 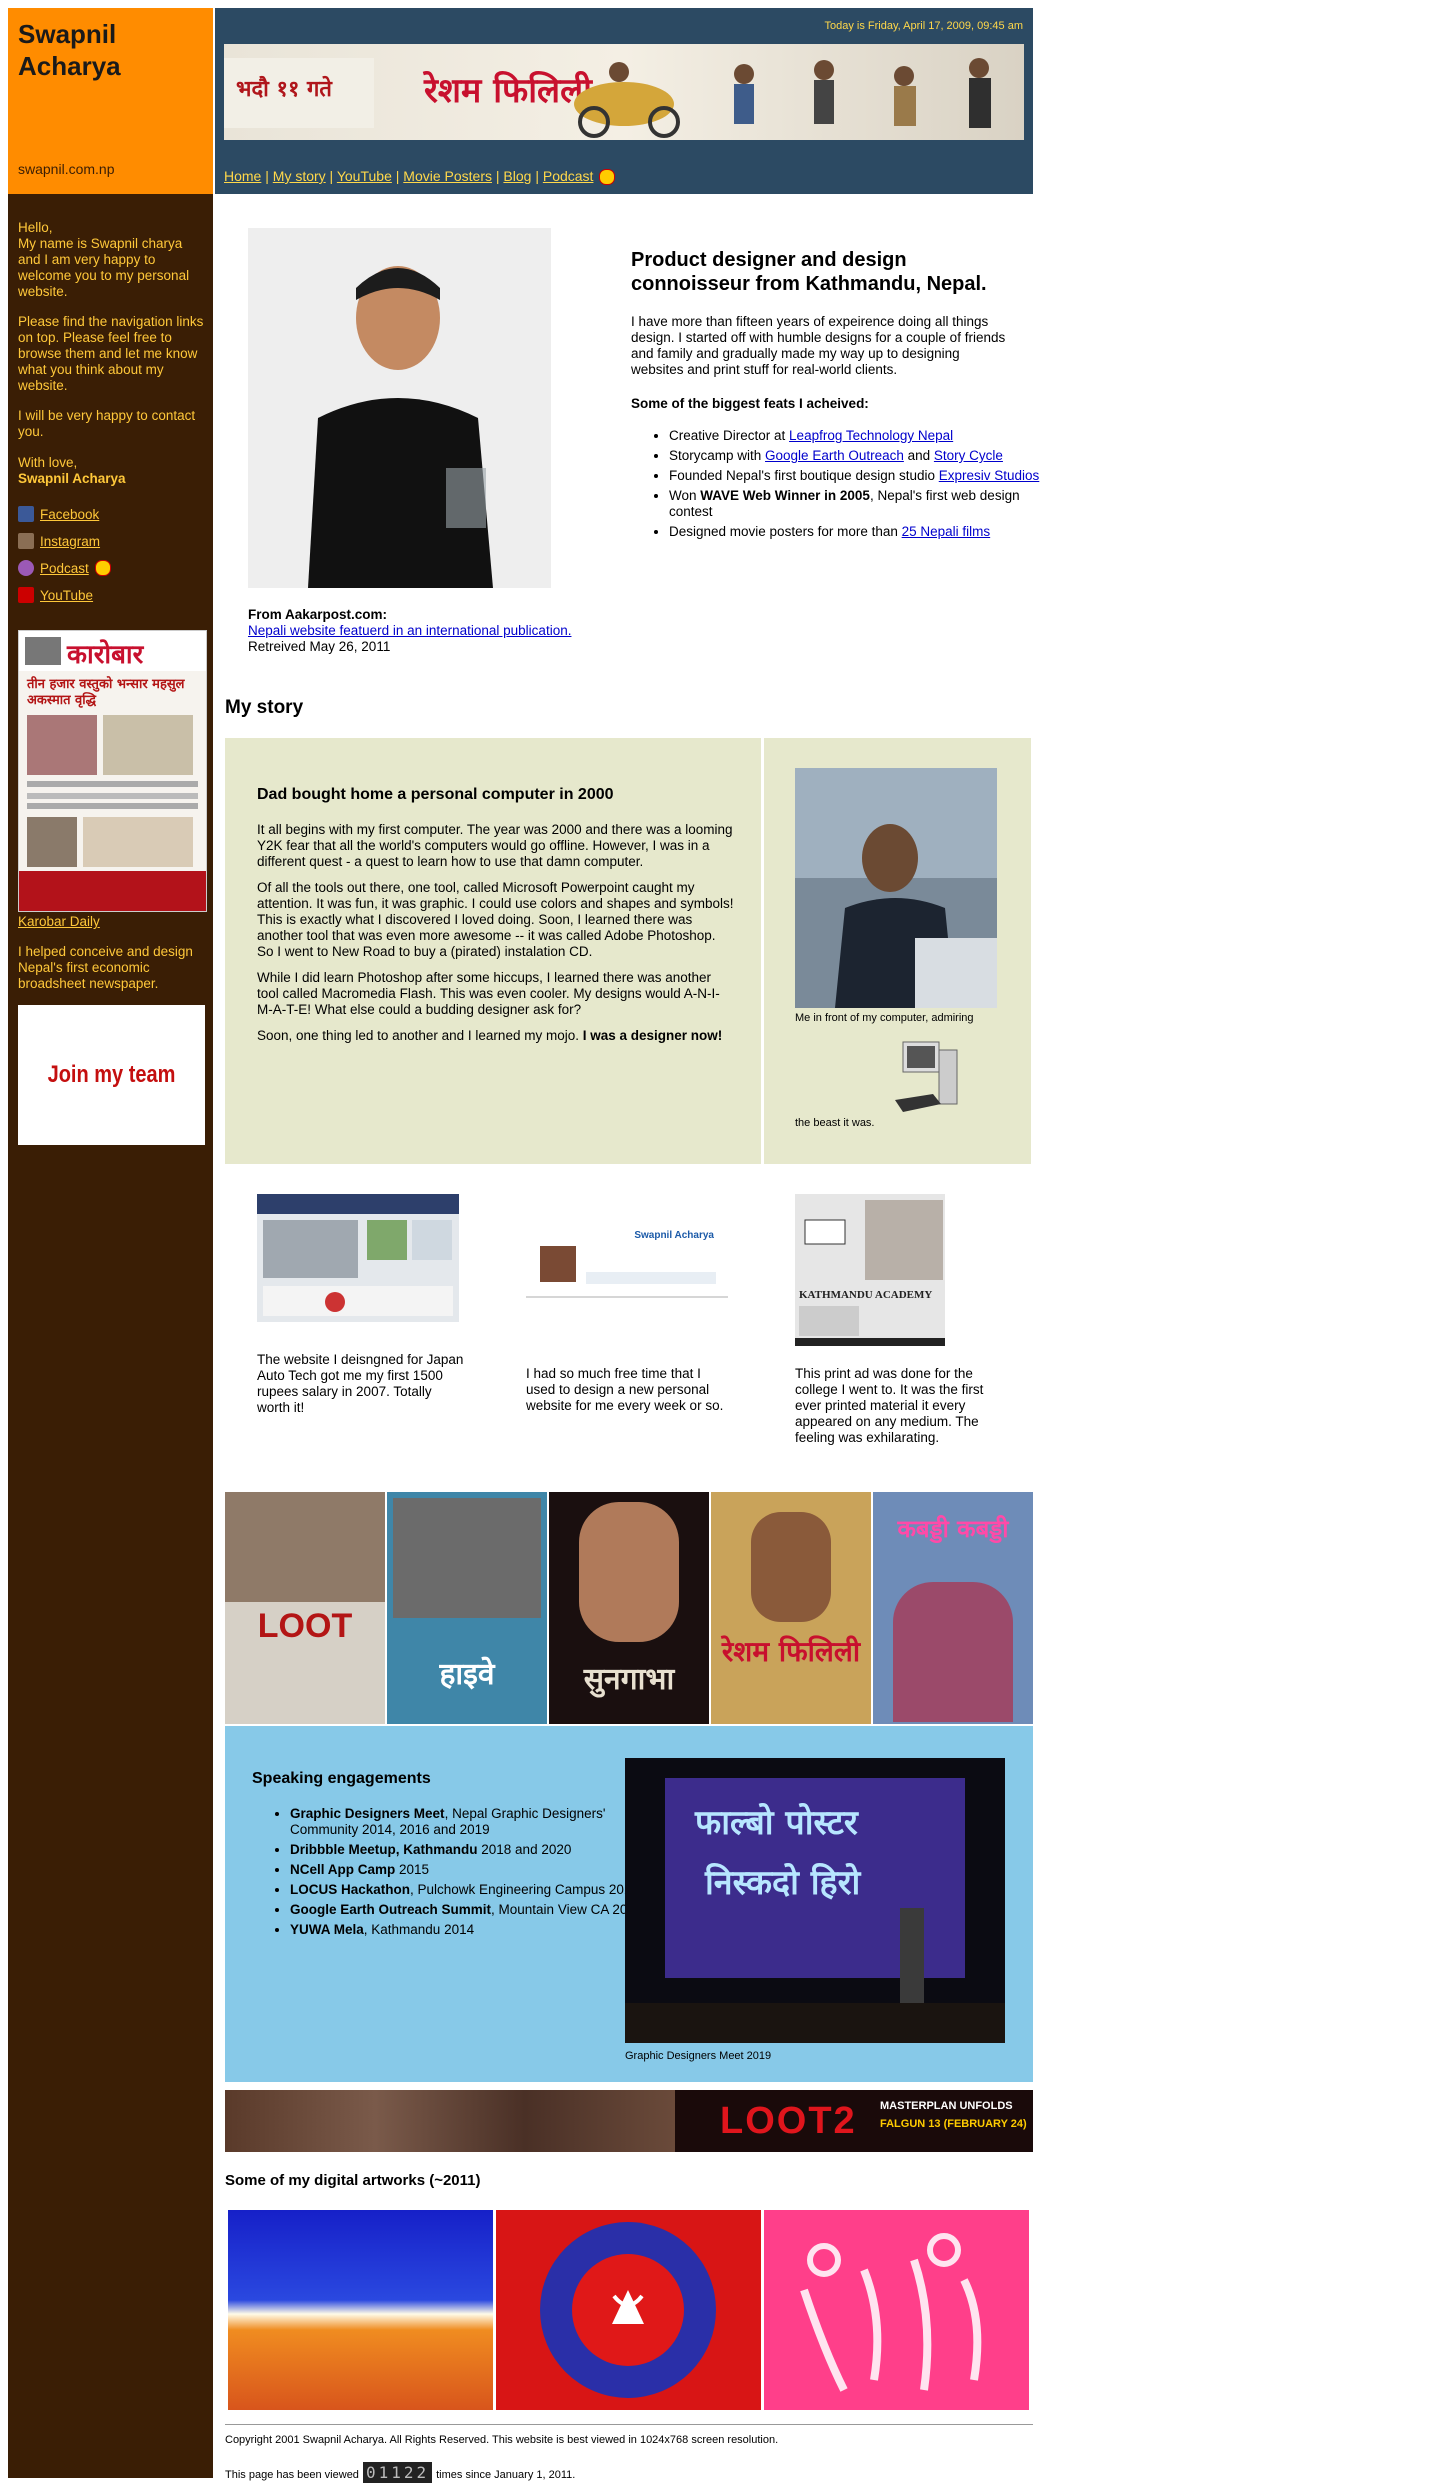 What do you see at coordinates (953, 1608) in the screenshot?
I see `movie-poster: कबड्डी कबड्डी` at bounding box center [953, 1608].